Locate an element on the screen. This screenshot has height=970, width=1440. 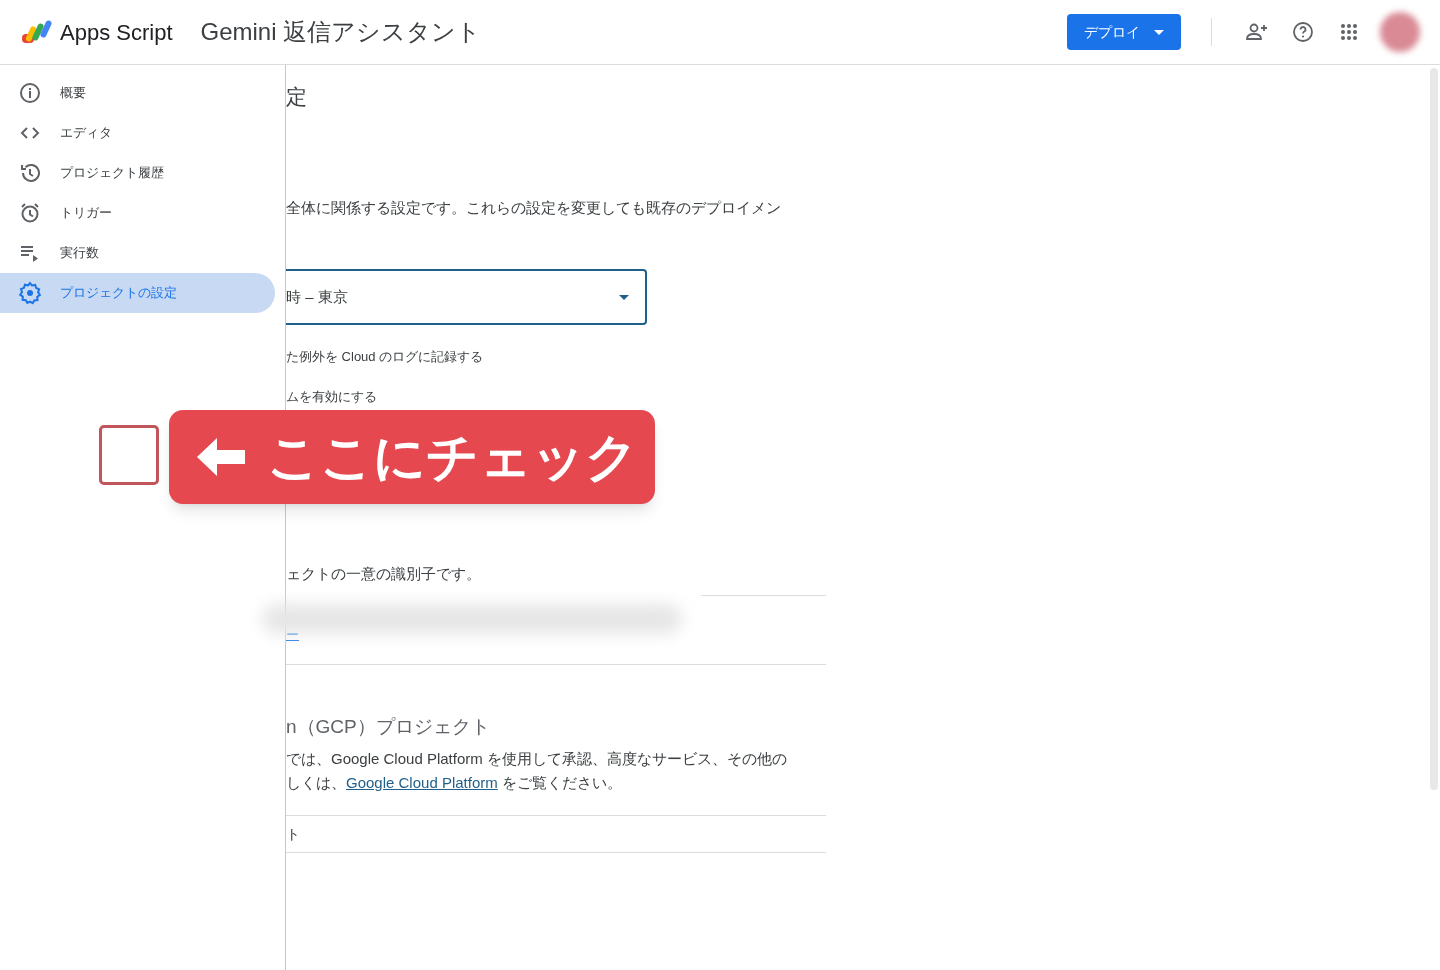
avatar is located at coordinates (1400, 32).